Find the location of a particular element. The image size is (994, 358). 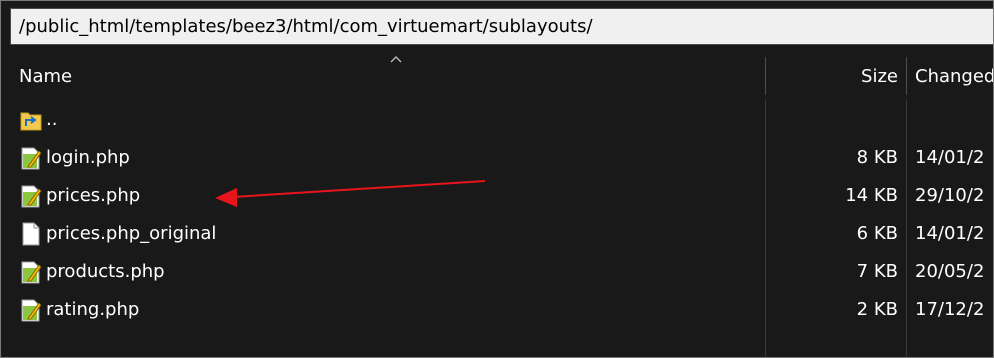

list-item: rating.php 2 KB 17/12/2 is located at coordinates (501, 310).